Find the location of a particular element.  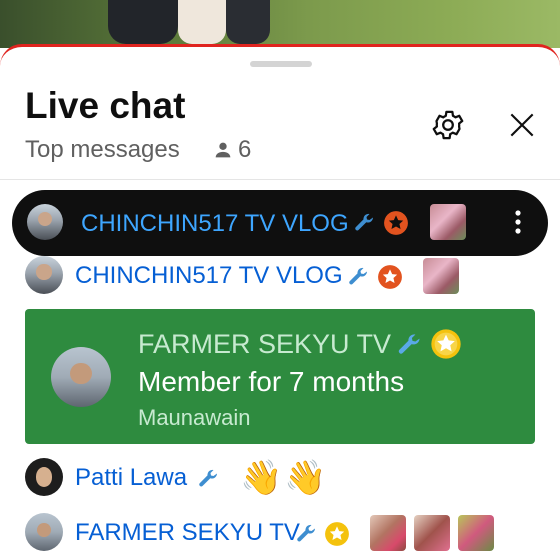

author-name: Patti Lawa is located at coordinates (131, 478).